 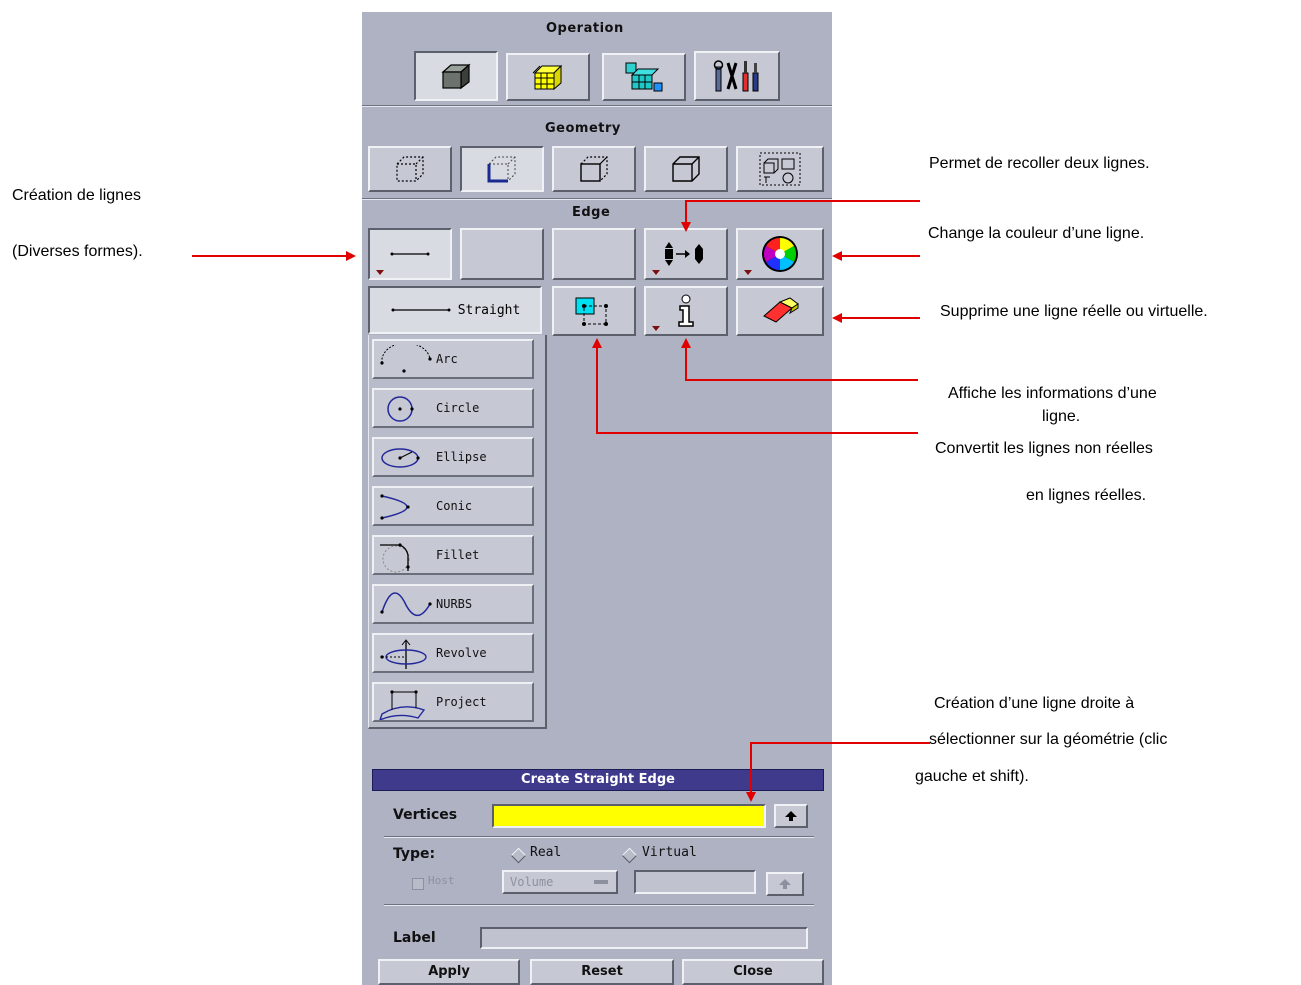 What do you see at coordinates (800, 216) in the screenshot?
I see `arrow-recoller` at bounding box center [800, 216].